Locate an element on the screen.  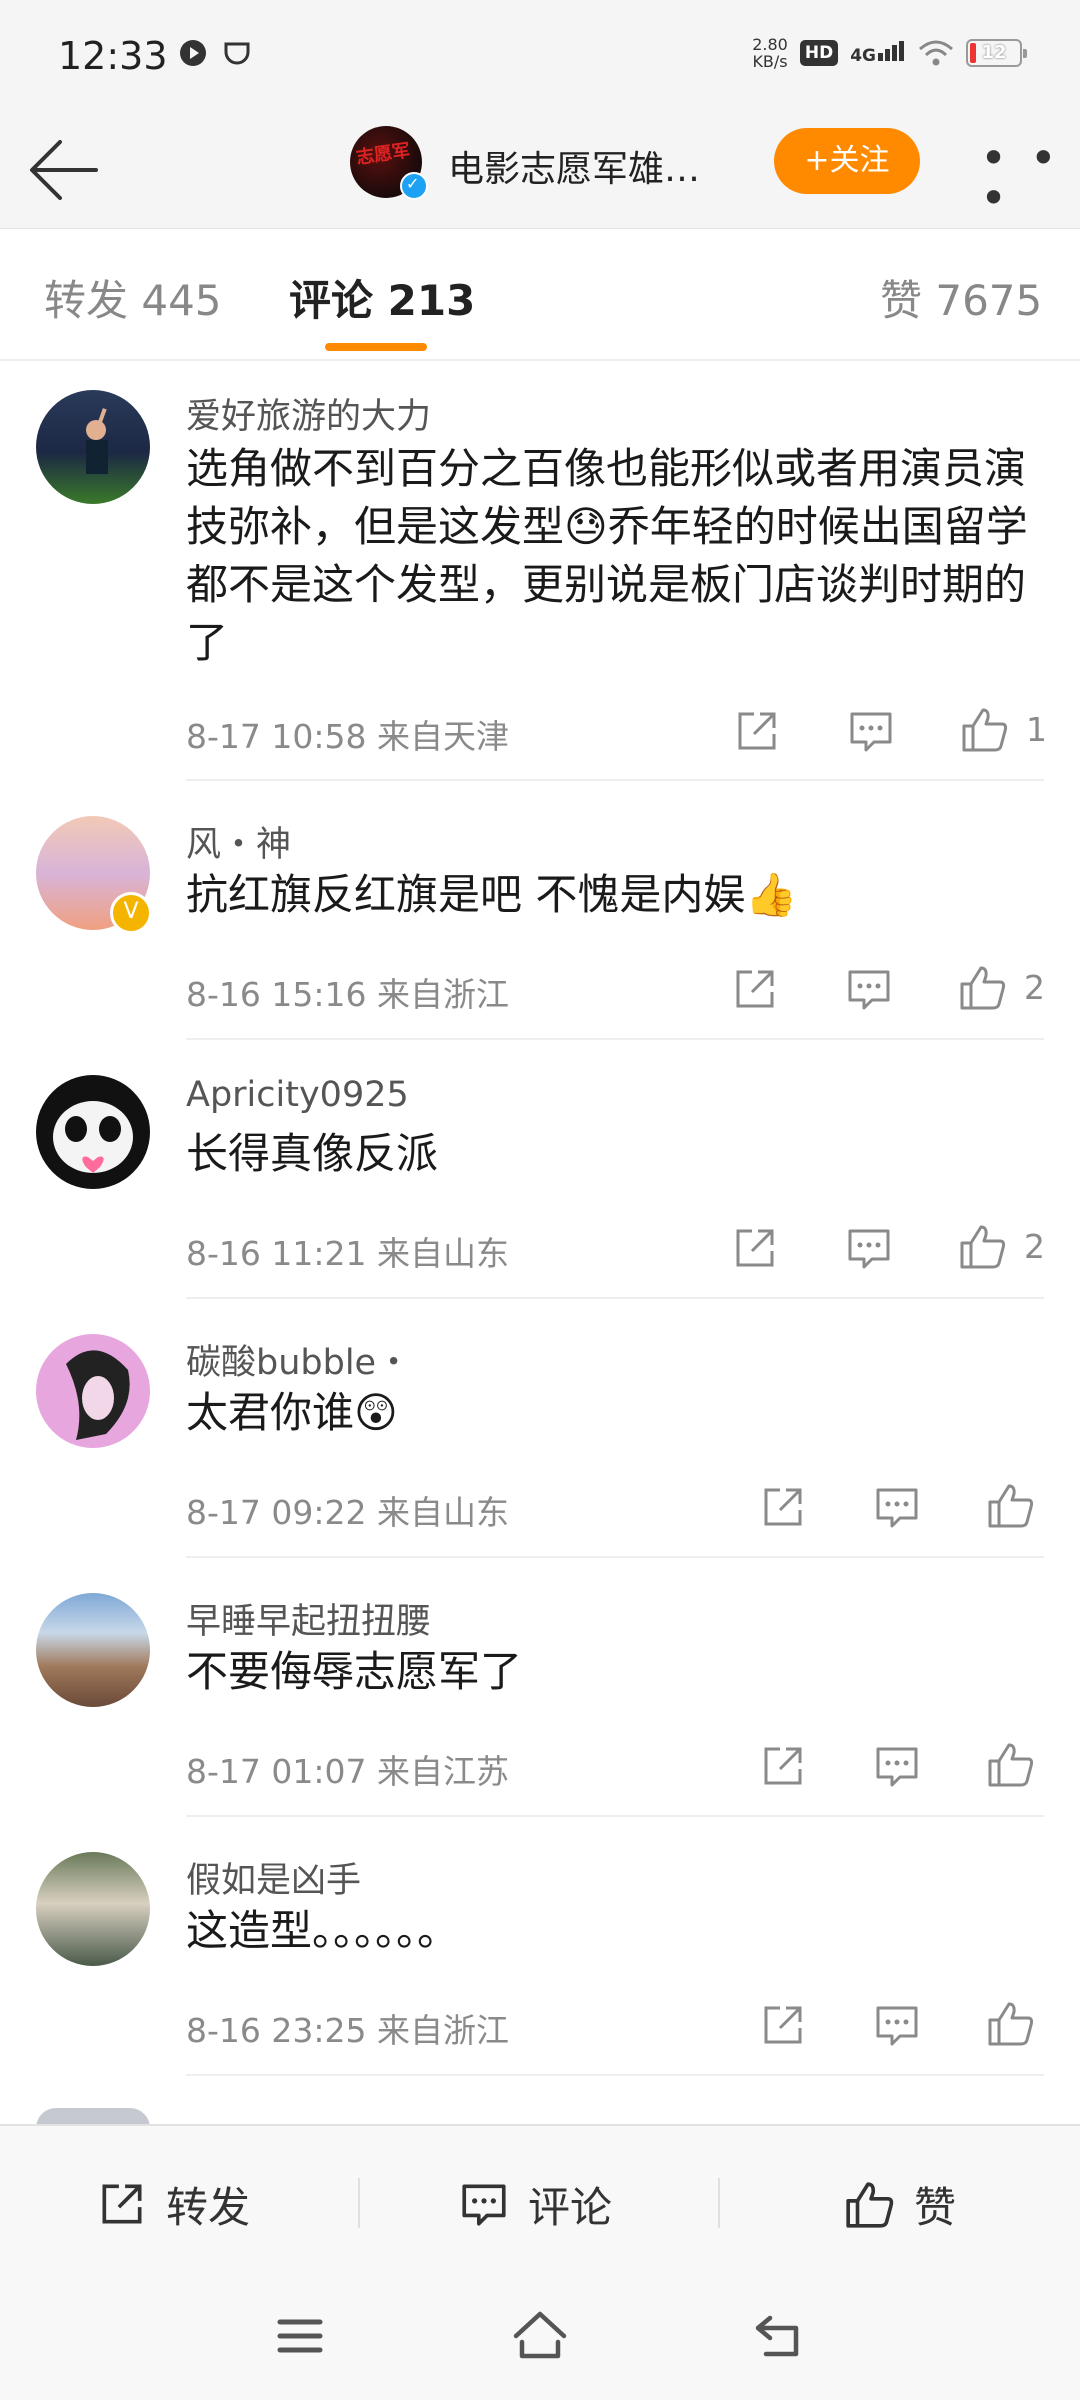
comment-text: 太君你谁😲 is located at coordinates (292, 1412).